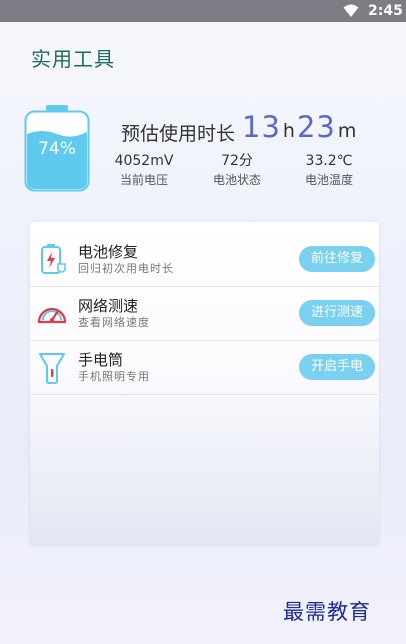 This screenshot has width=406, height=644. What do you see at coordinates (329, 170) in the screenshot?
I see `stat-temperature: 33.2℃ 电池温度` at bounding box center [329, 170].